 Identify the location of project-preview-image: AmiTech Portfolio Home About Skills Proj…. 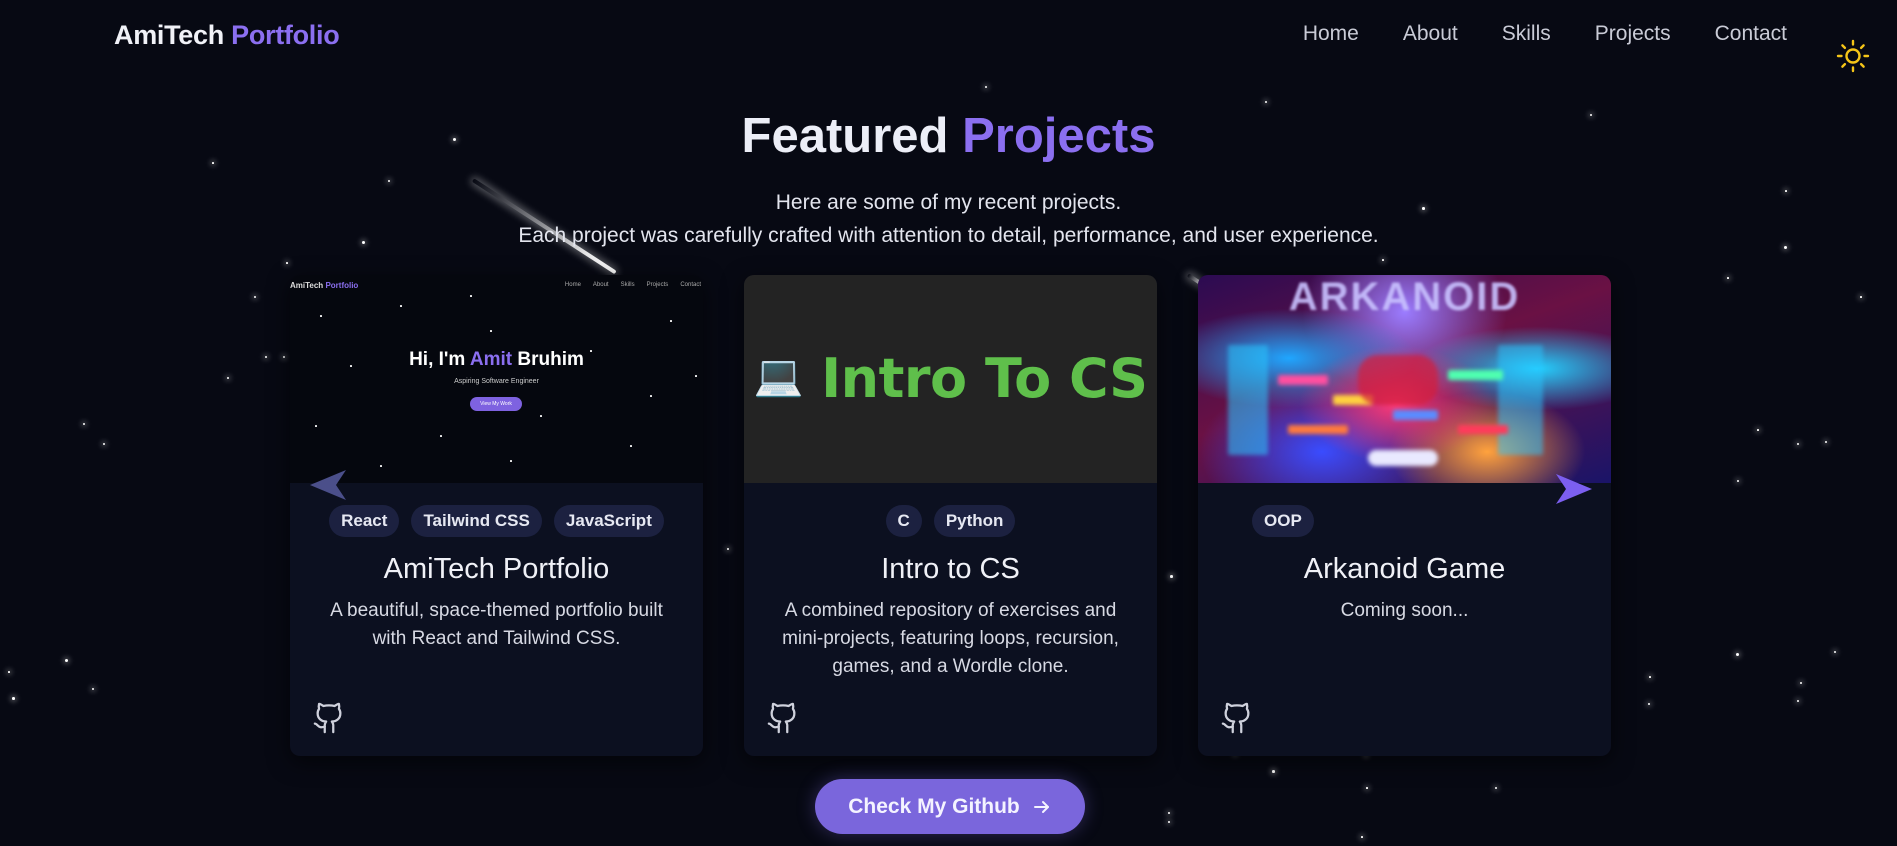
(496, 379).